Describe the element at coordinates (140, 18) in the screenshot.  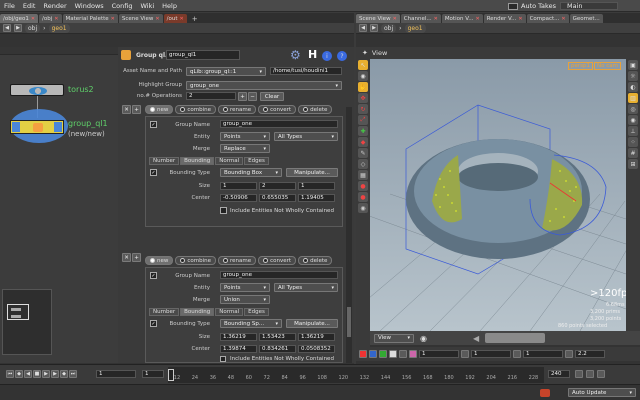
I see `tab-scene-view: Scene View ✕` at that location.